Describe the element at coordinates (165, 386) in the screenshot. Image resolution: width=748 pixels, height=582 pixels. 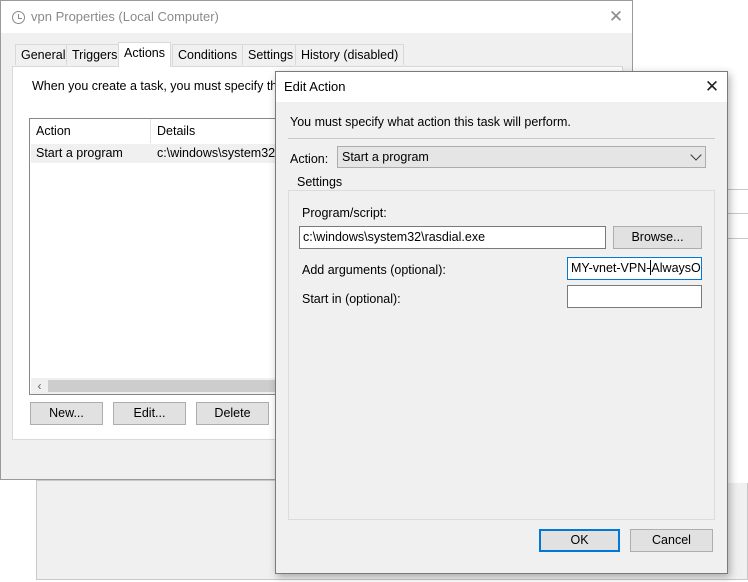
I see `scrollbar-thumb` at that location.